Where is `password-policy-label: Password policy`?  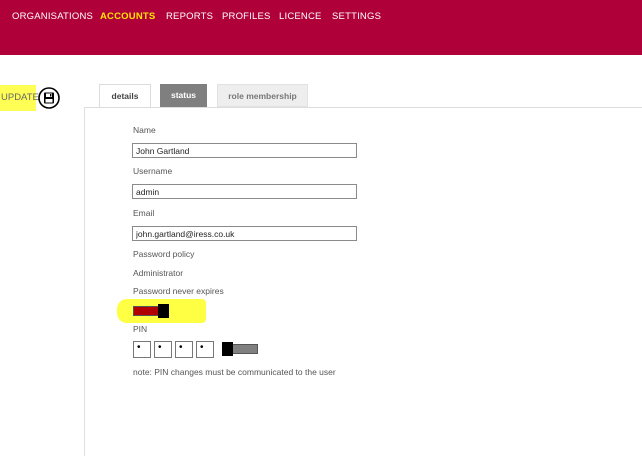 password-policy-label: Password policy is located at coordinates (164, 254).